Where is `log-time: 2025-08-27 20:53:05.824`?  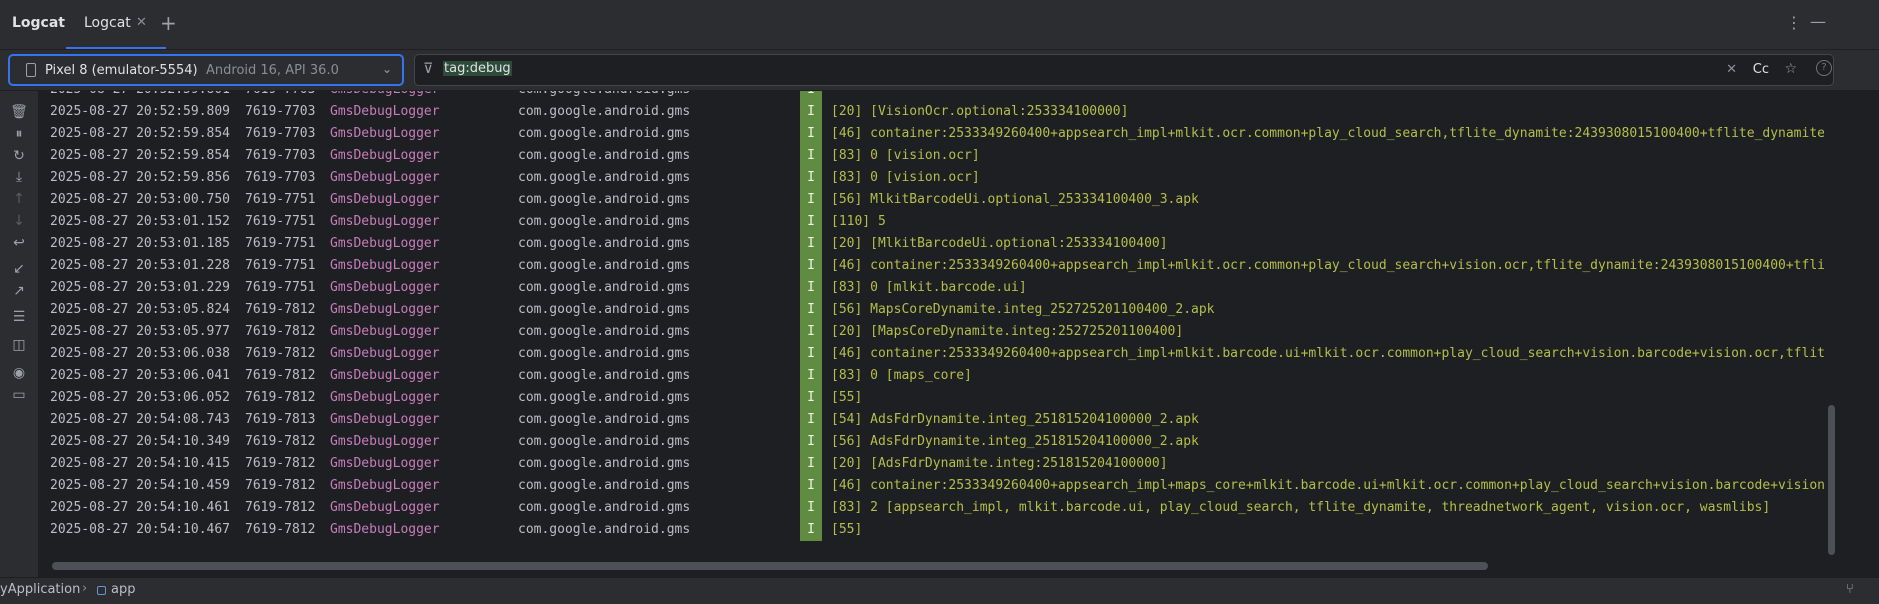
log-time: 2025-08-27 20:53:05.824 is located at coordinates (140, 309).